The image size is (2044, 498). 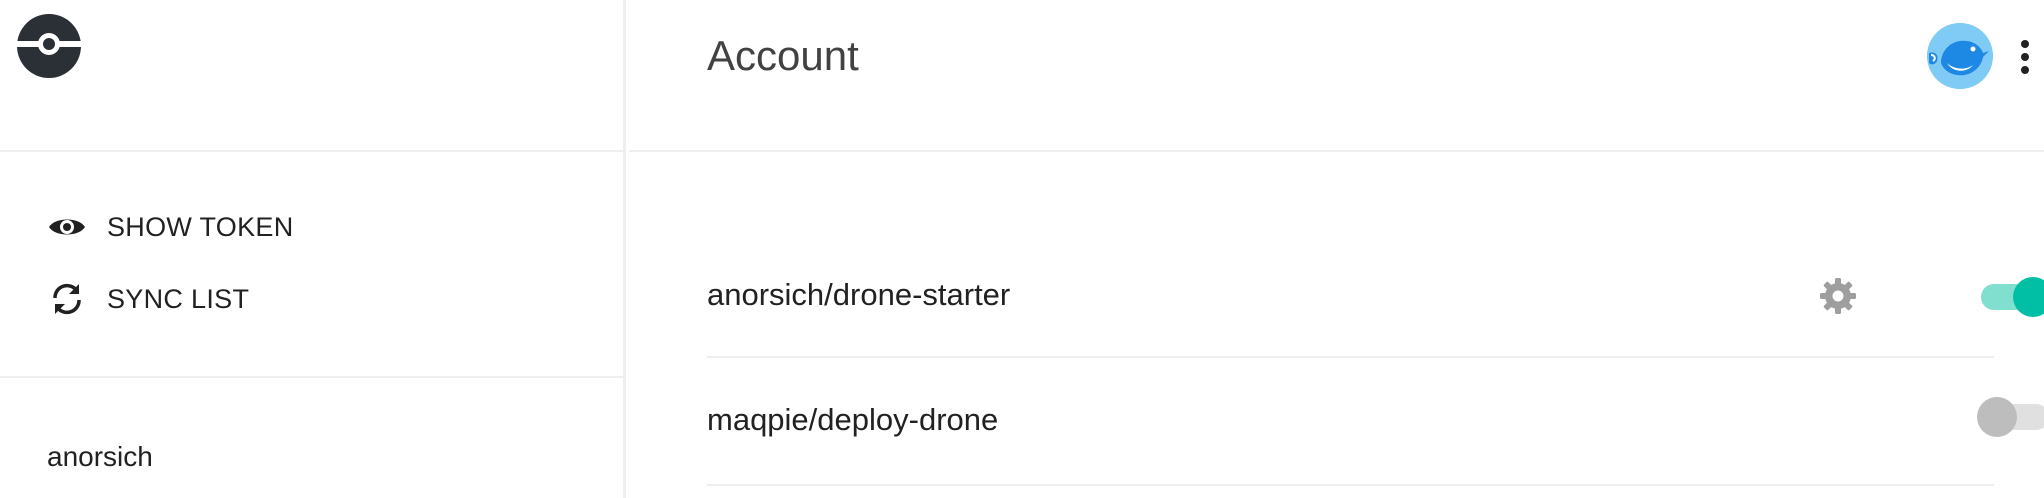 I want to click on account-name: anorsich, so click(x=335, y=457).